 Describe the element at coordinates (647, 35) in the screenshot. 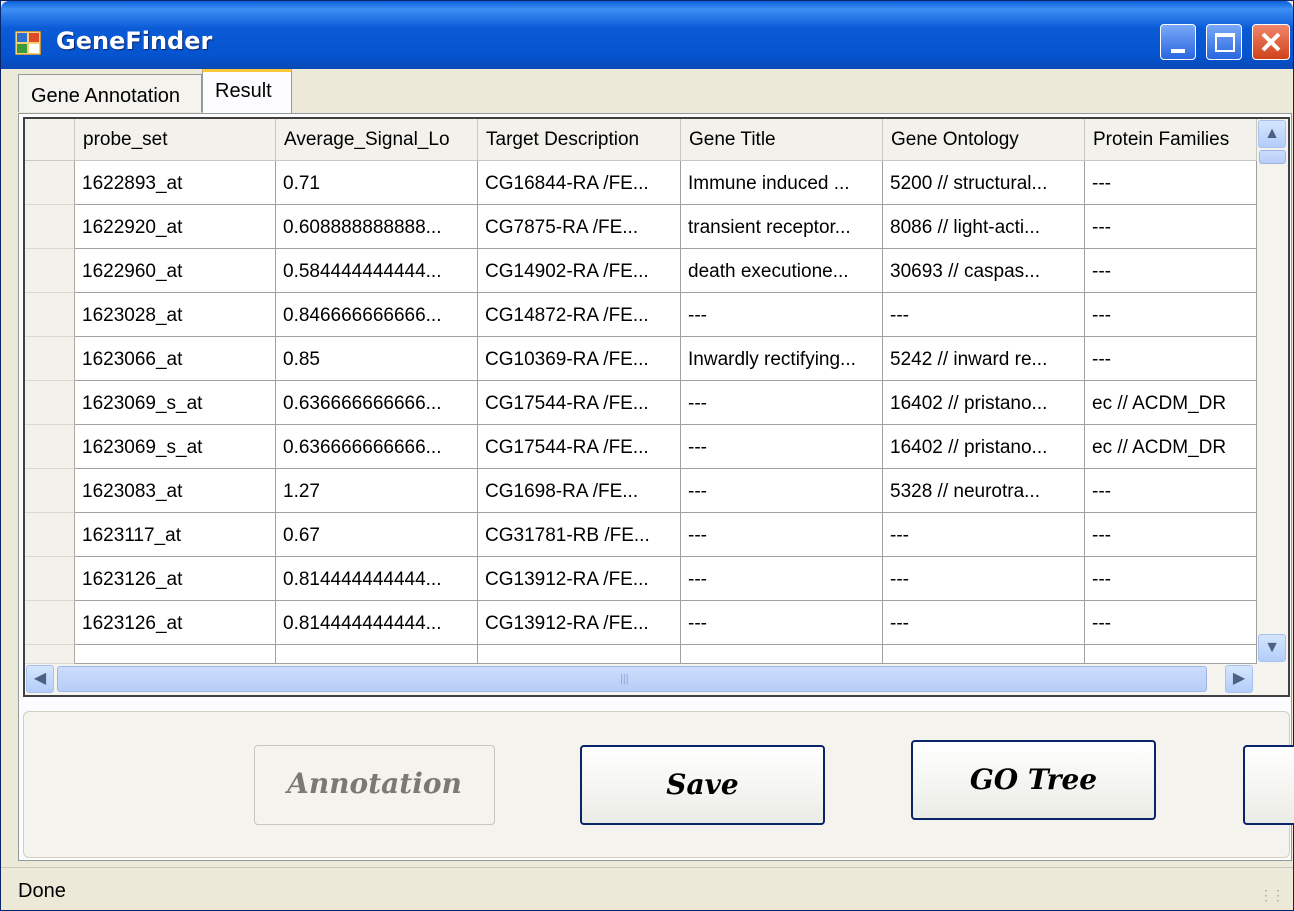

I see `title-bar: GeneFinder` at that location.